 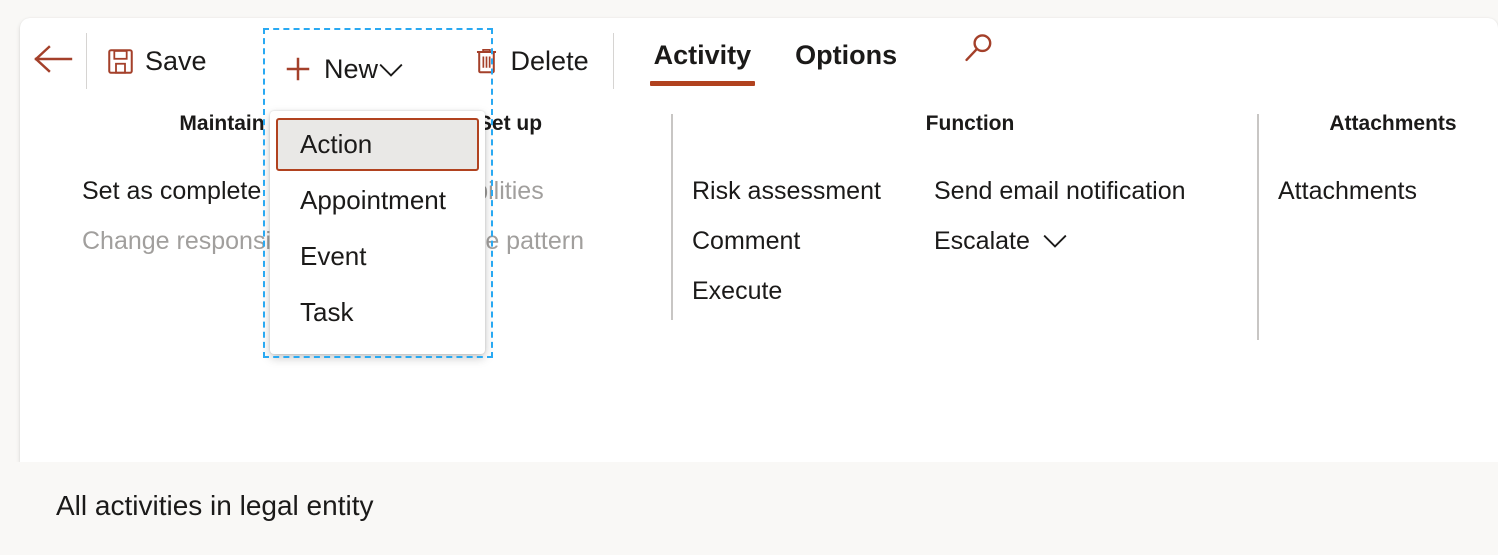 I want to click on group-attachments-title: Attachments, so click(x=1393, y=123).